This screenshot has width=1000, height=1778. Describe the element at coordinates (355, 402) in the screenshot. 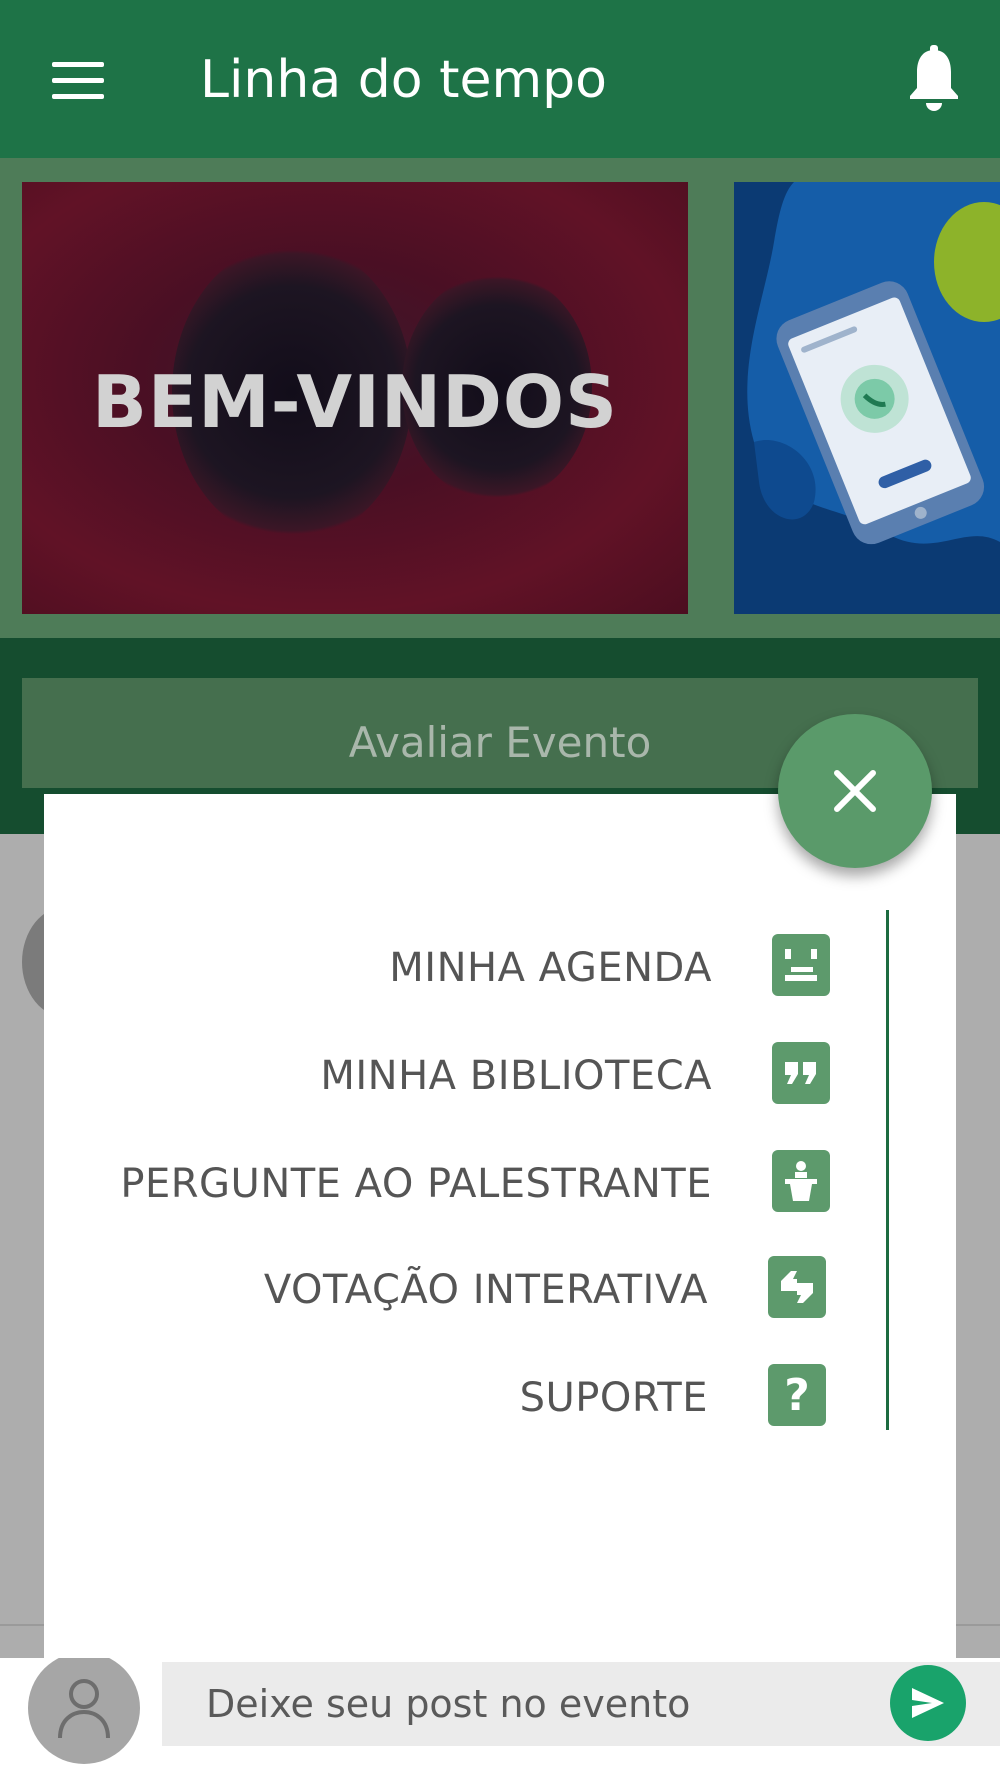

I see `welcome-banner-text: BEM-VINDOS` at that location.